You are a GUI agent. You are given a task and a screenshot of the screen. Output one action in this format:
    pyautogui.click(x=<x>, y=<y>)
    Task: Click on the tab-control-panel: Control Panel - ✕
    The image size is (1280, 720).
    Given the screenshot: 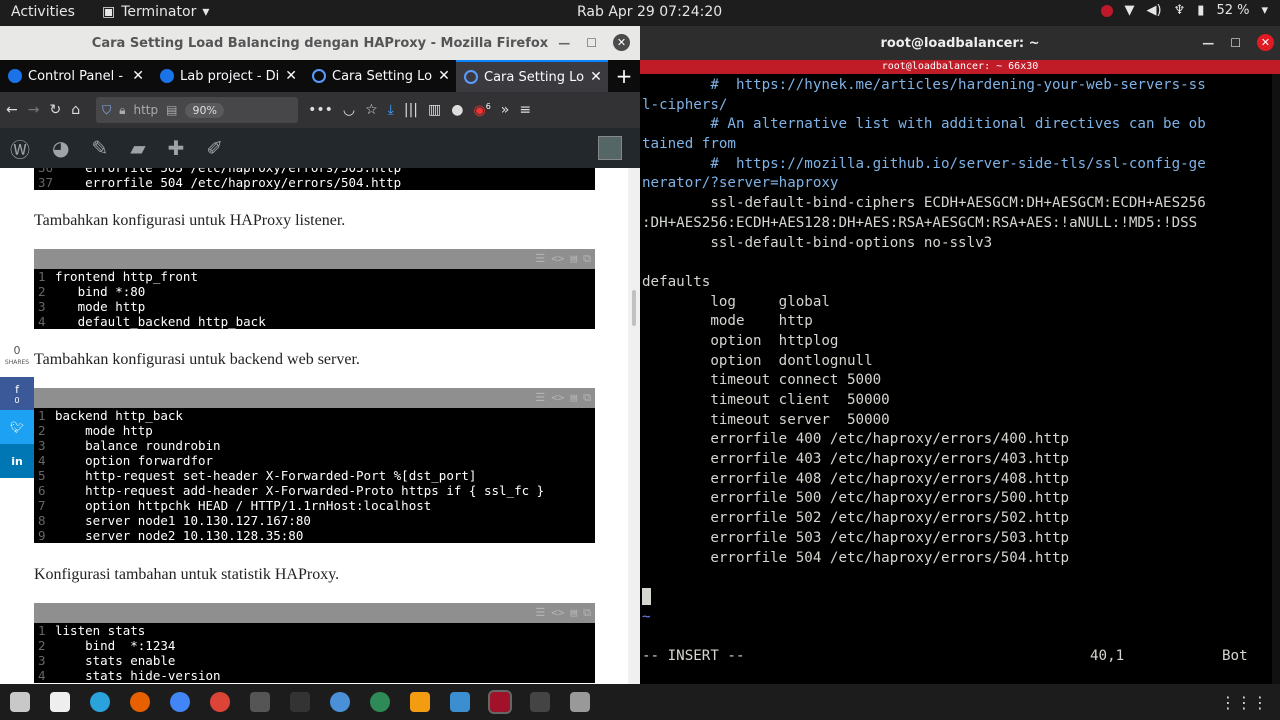 What is the action you would take?
    pyautogui.click(x=76, y=76)
    